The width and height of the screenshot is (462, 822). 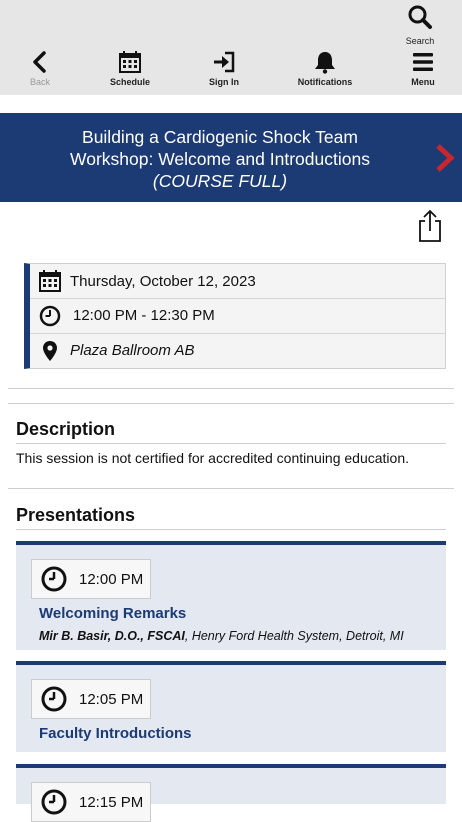 I want to click on session-date-row: Thursday, October 12, 2023, so click(x=238, y=281).